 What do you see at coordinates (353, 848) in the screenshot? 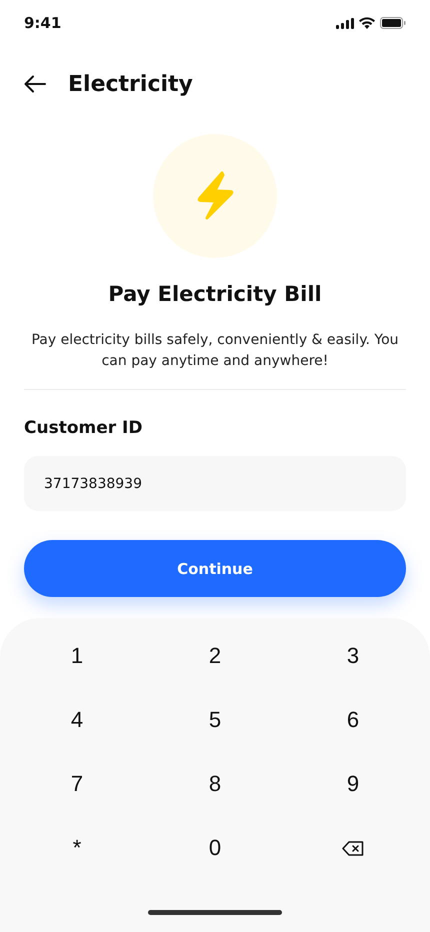
I see `backspace-icon` at bounding box center [353, 848].